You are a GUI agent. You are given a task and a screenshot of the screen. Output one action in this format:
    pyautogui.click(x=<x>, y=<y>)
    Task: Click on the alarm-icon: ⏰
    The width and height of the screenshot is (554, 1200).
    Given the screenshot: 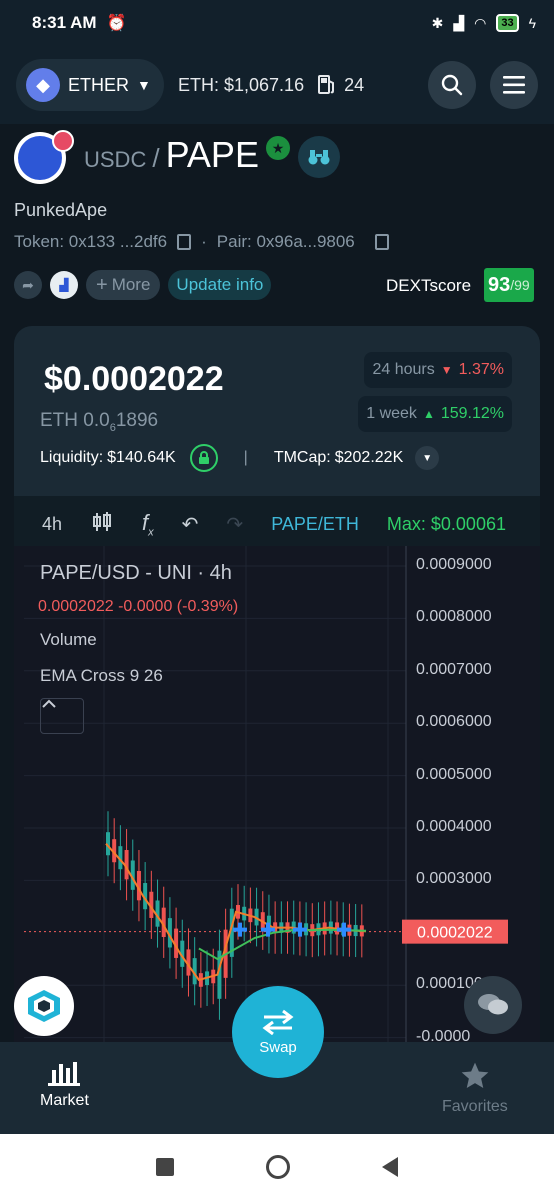 What is the action you would take?
    pyautogui.click(x=116, y=23)
    